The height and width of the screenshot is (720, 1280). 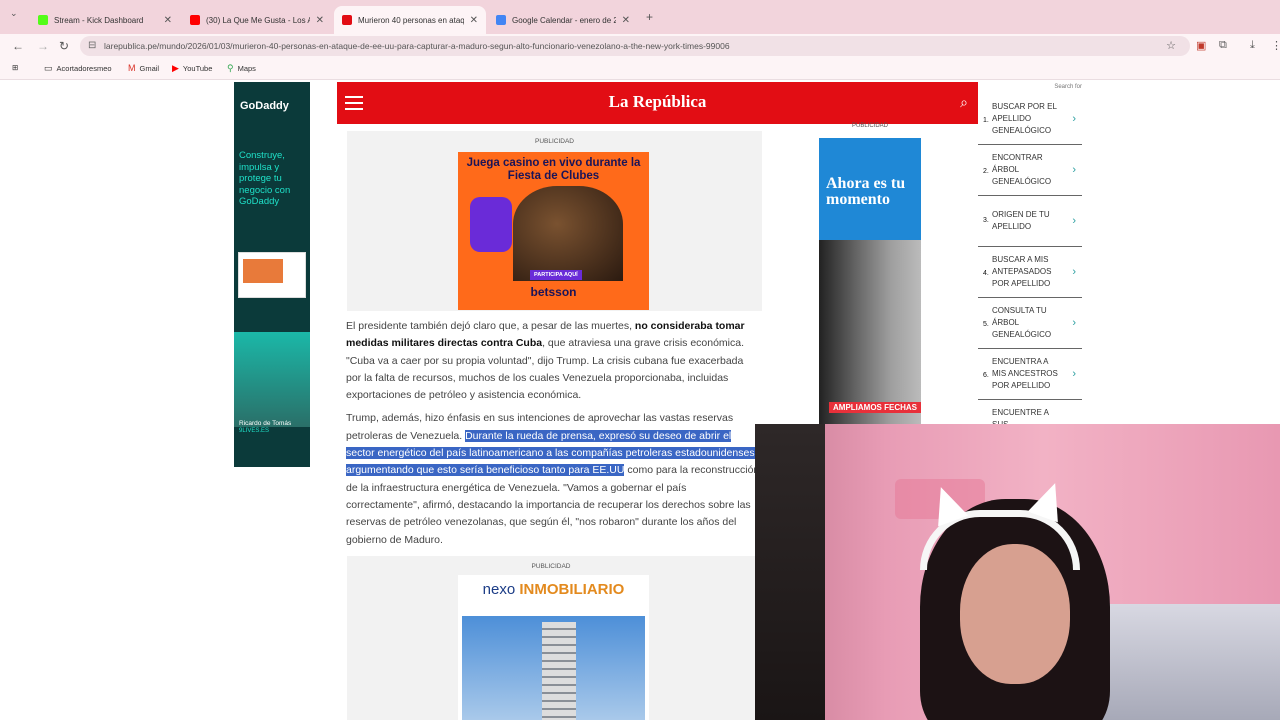 What do you see at coordinates (15, 67) in the screenshot?
I see `apps-icon: ⊞` at bounding box center [15, 67].